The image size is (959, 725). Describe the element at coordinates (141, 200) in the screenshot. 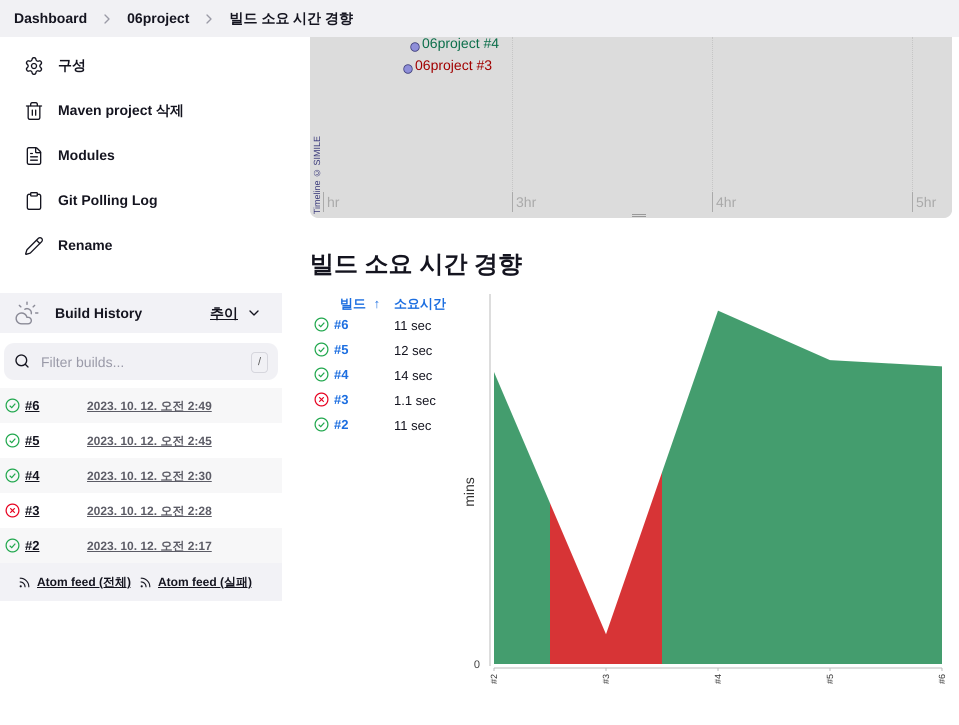

I see `sidebar-item: Git Polling Log` at that location.